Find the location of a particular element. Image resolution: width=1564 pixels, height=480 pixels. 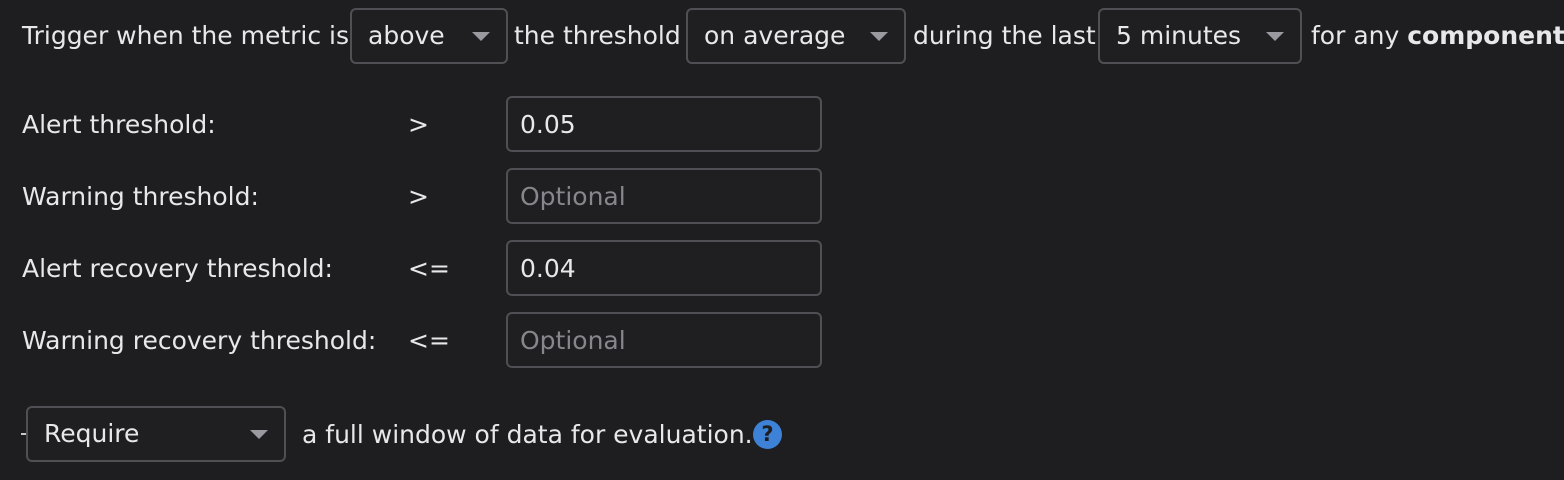

alert-threshold-operator: > is located at coordinates (418, 124).